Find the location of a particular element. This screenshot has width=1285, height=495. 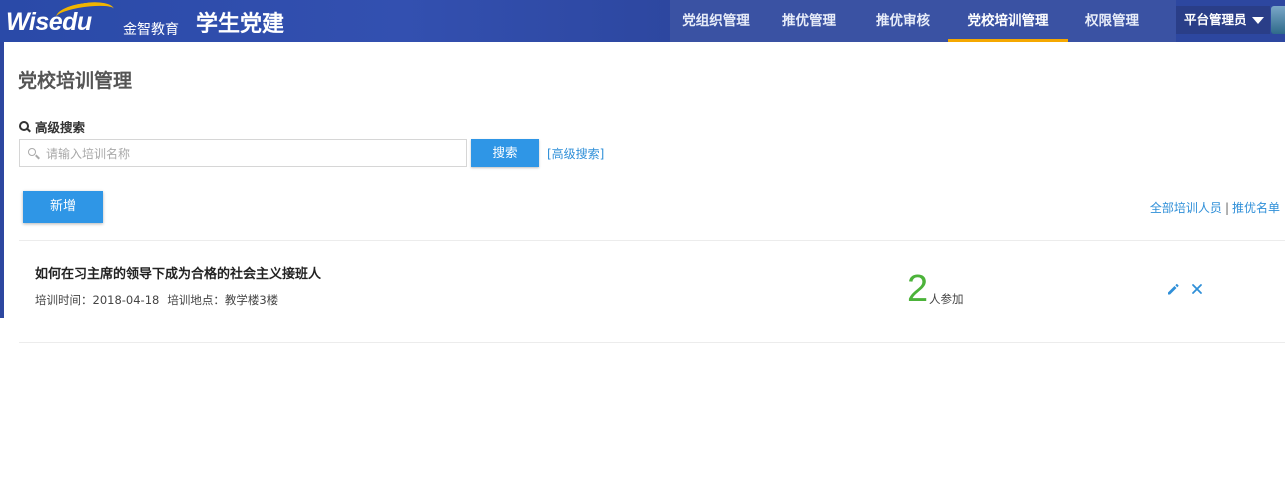

logo-wordmark: Wisedu is located at coordinates (49, 22).